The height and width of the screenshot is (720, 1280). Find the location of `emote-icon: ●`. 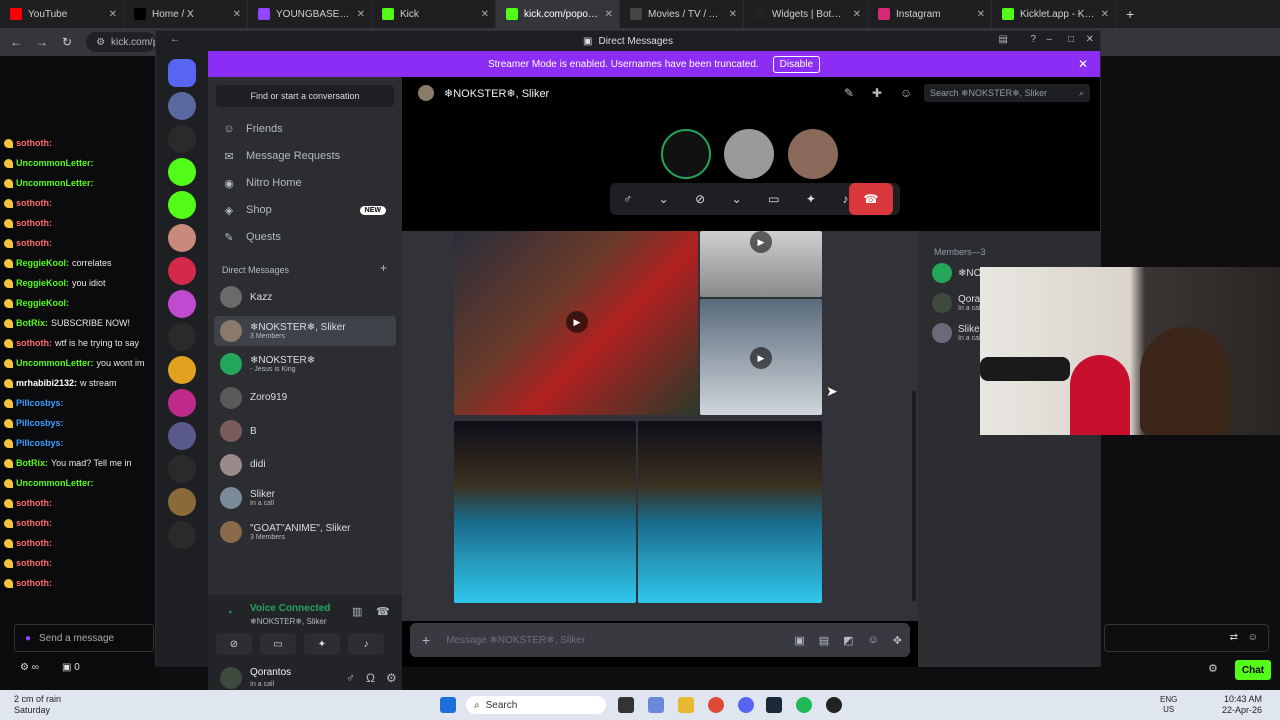

emote-icon: ● is located at coordinates (28, 638).